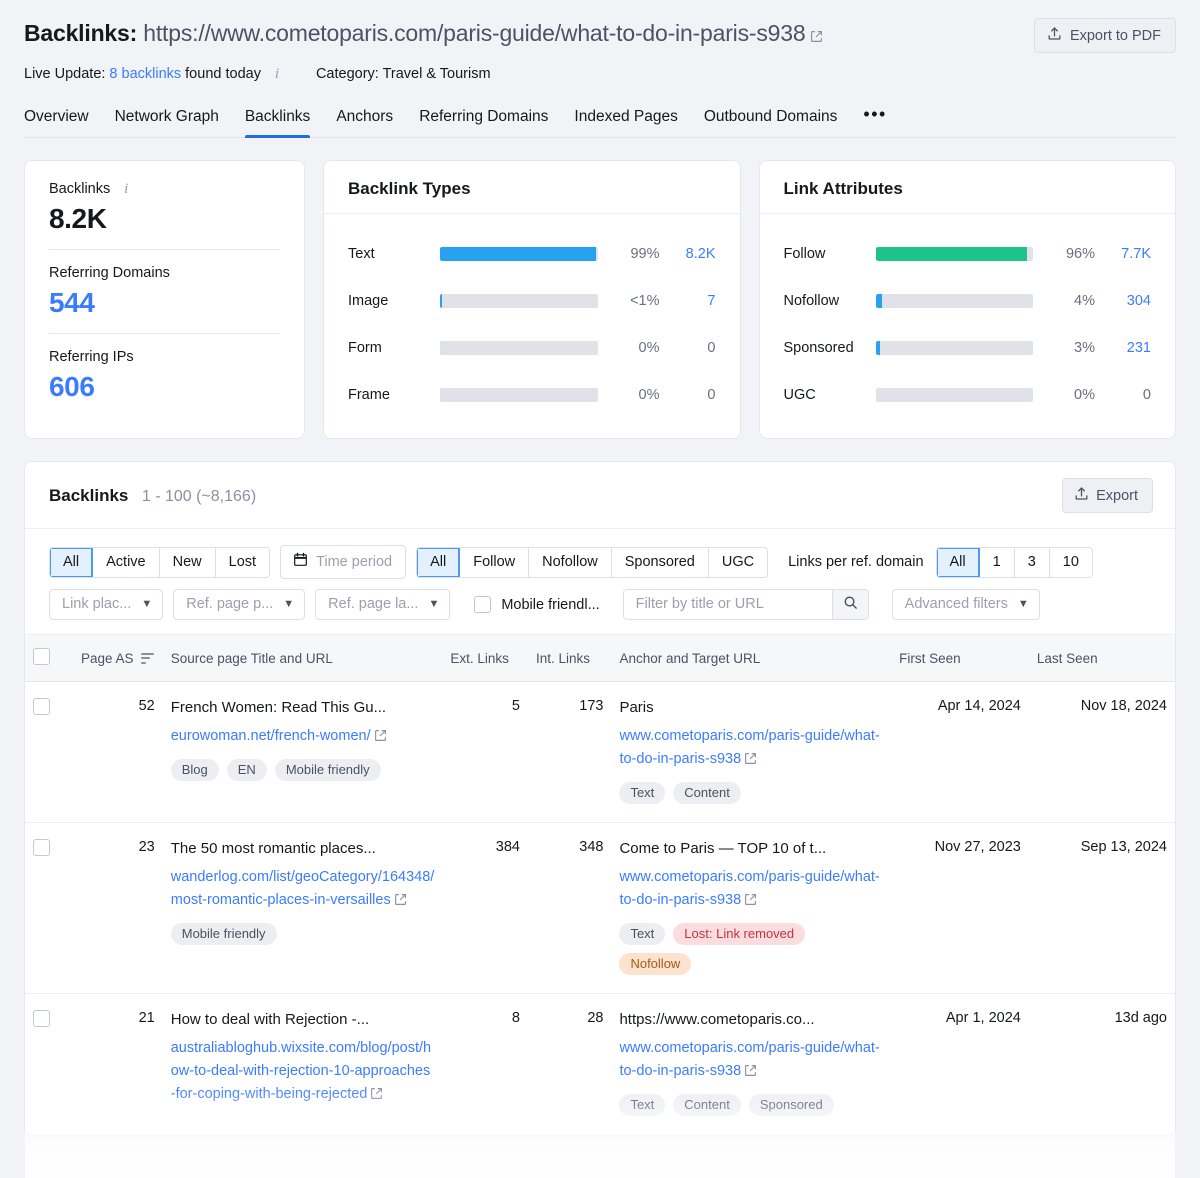 This screenshot has width=1200, height=1178. I want to click on chart-bar-count: 231, so click(1123, 348).